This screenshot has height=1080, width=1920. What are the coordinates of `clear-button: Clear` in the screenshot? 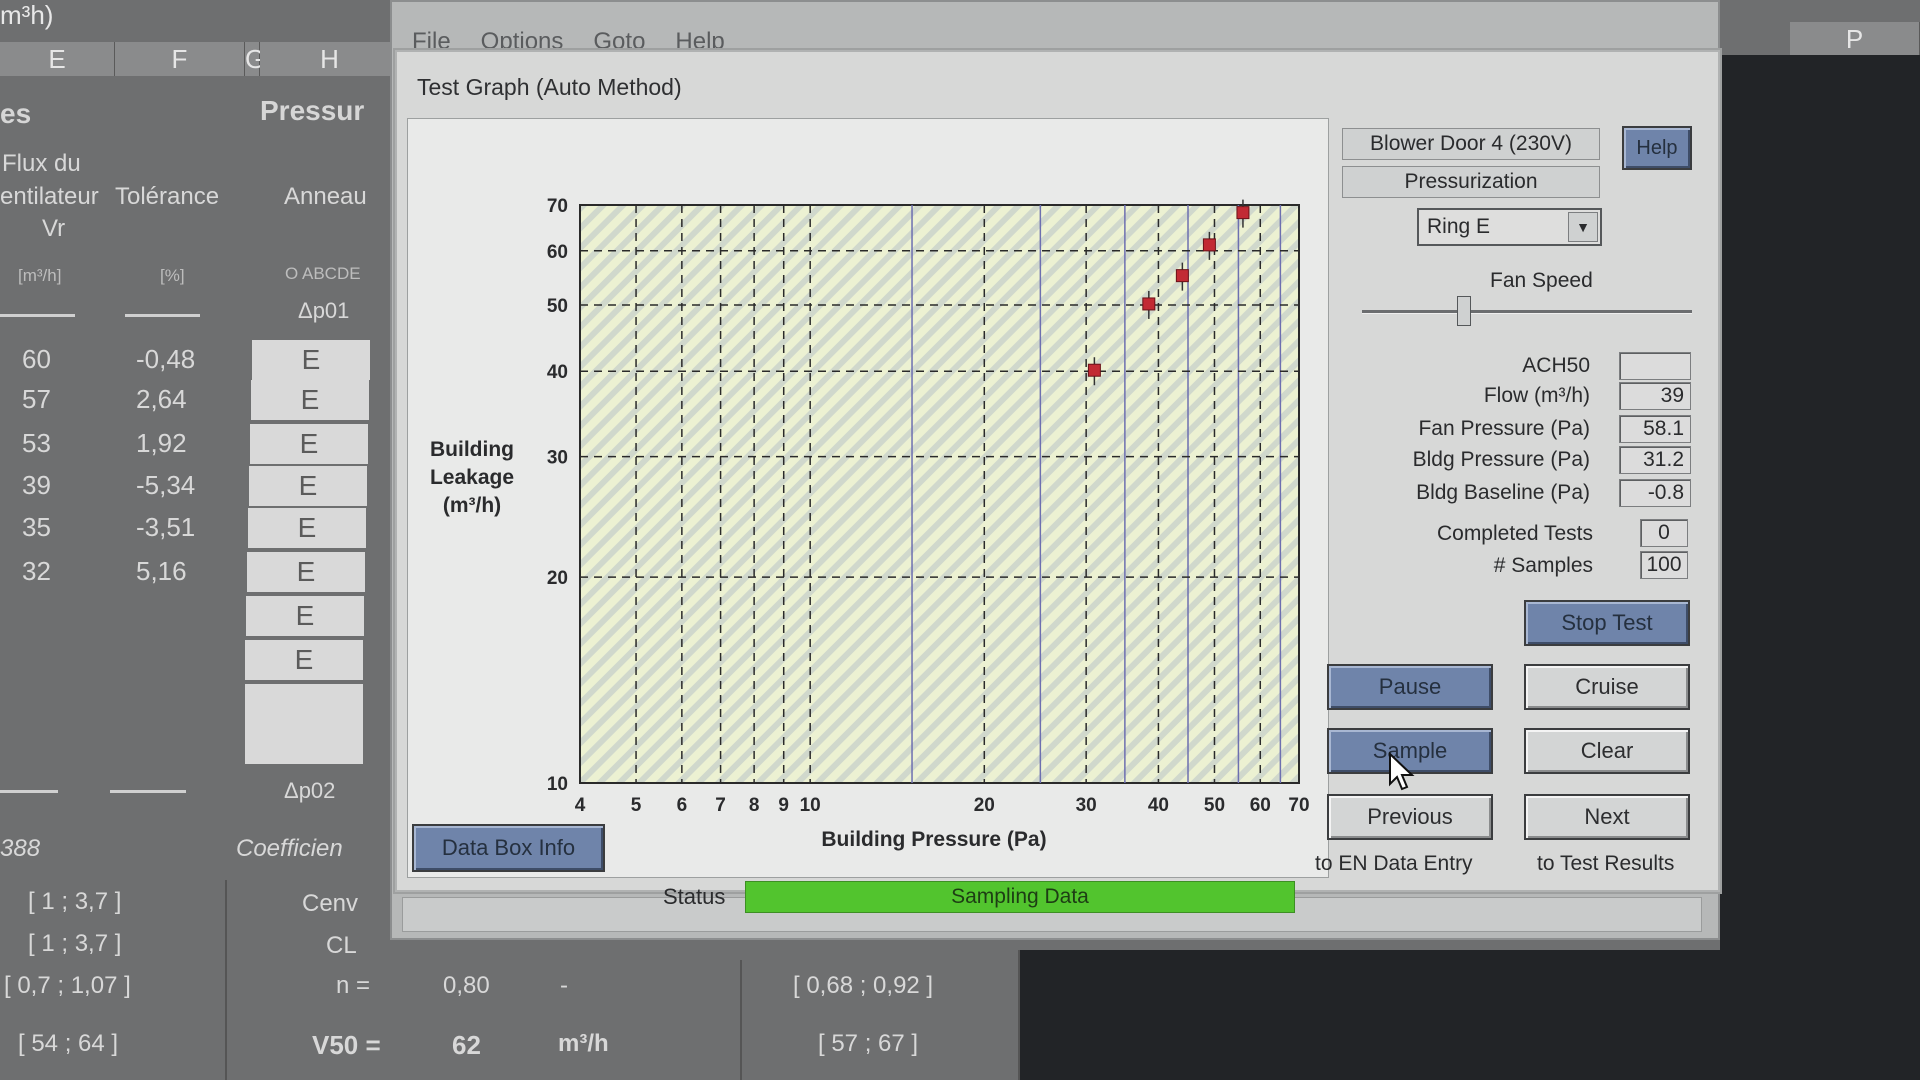 It's located at (1607, 751).